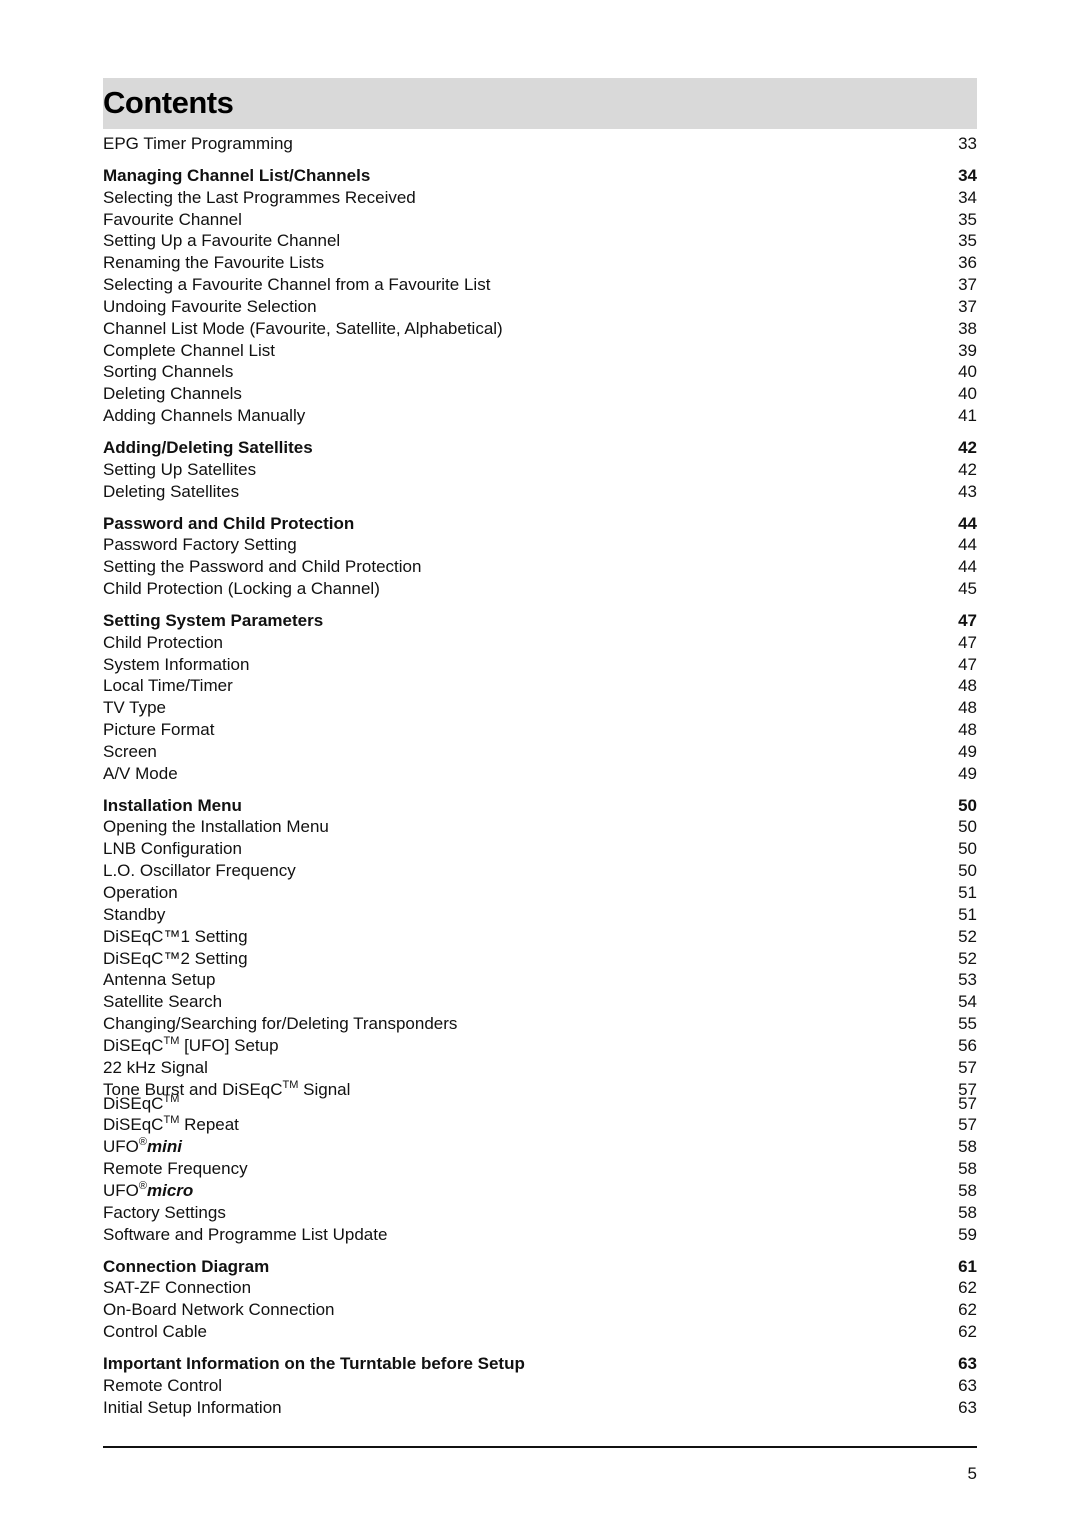 This screenshot has width=1080, height=1527. Describe the element at coordinates (540, 448) in the screenshot. I see `toc-section-heading: Adding/Deleting Satellites 42` at that location.